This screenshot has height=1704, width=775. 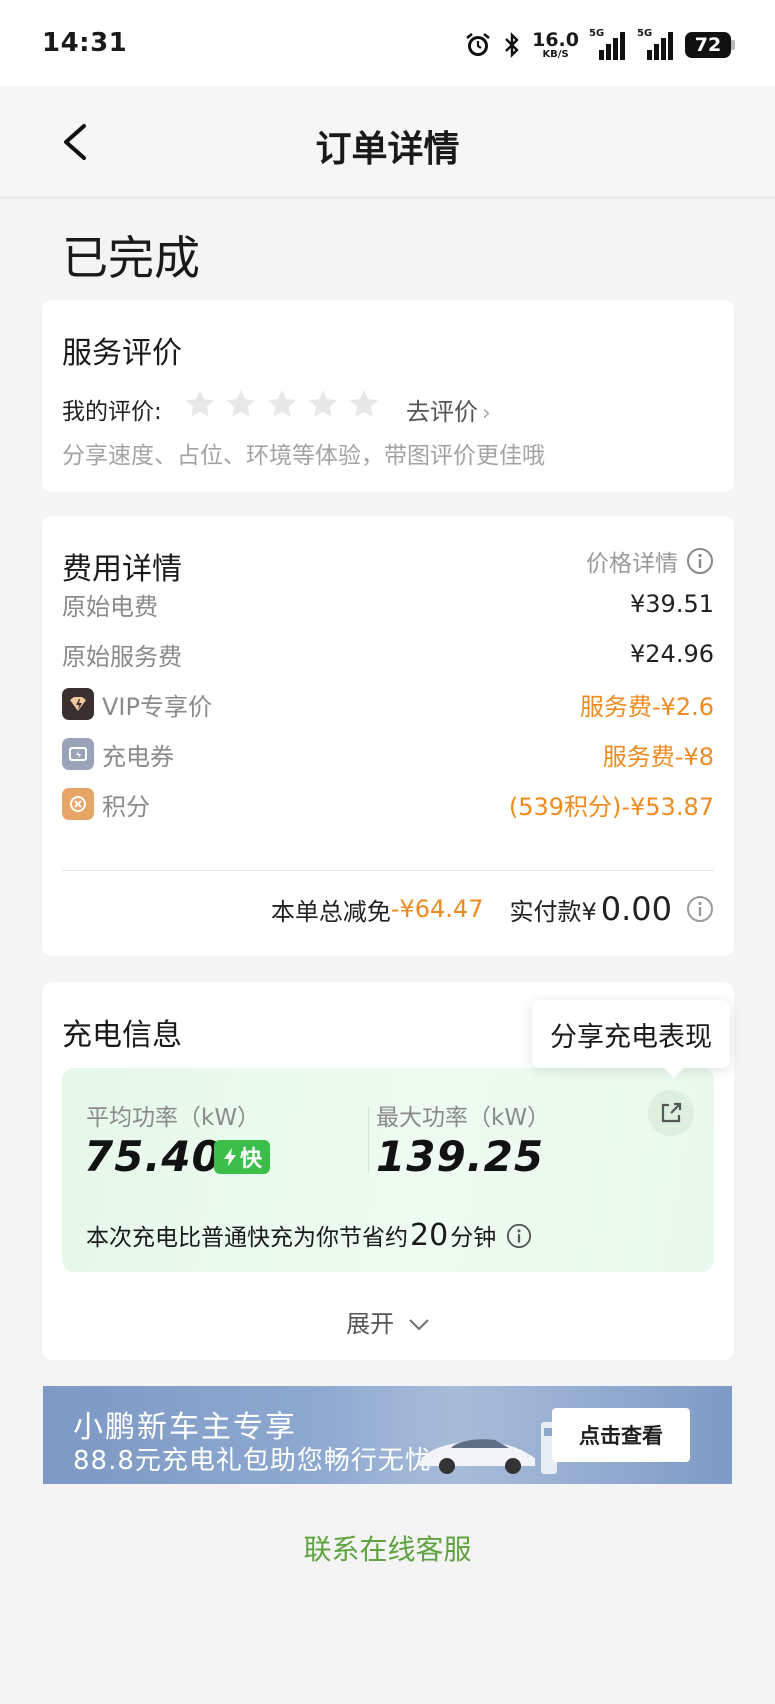 What do you see at coordinates (173, 1118) in the screenshot?
I see `avg-power-label: 平均功率（kW）` at bounding box center [173, 1118].